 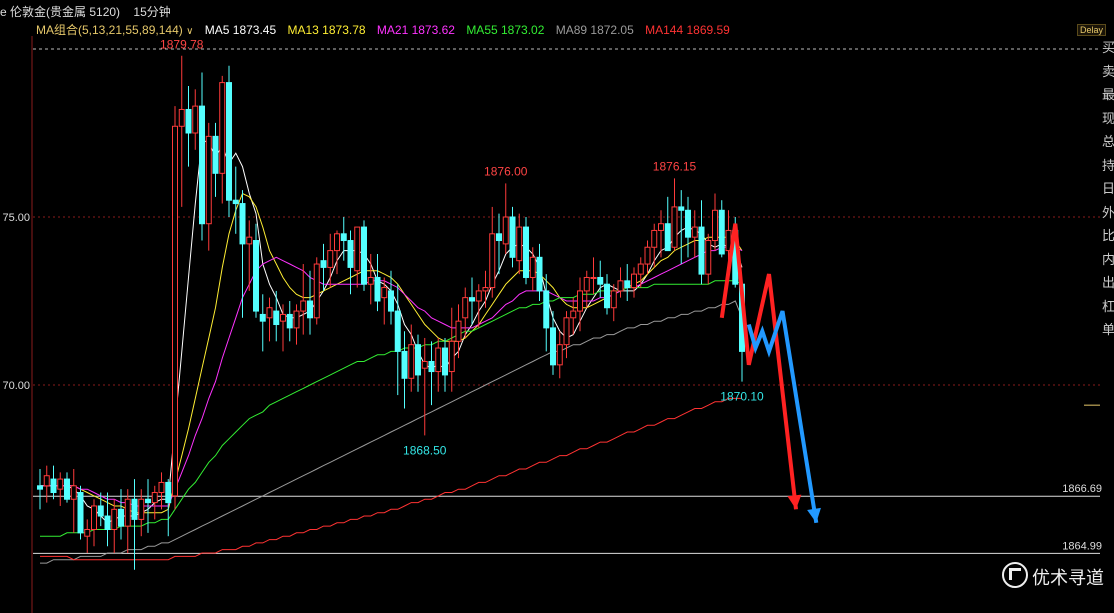 I want to click on extrema-price-label: 1876.00, so click(x=506, y=171).